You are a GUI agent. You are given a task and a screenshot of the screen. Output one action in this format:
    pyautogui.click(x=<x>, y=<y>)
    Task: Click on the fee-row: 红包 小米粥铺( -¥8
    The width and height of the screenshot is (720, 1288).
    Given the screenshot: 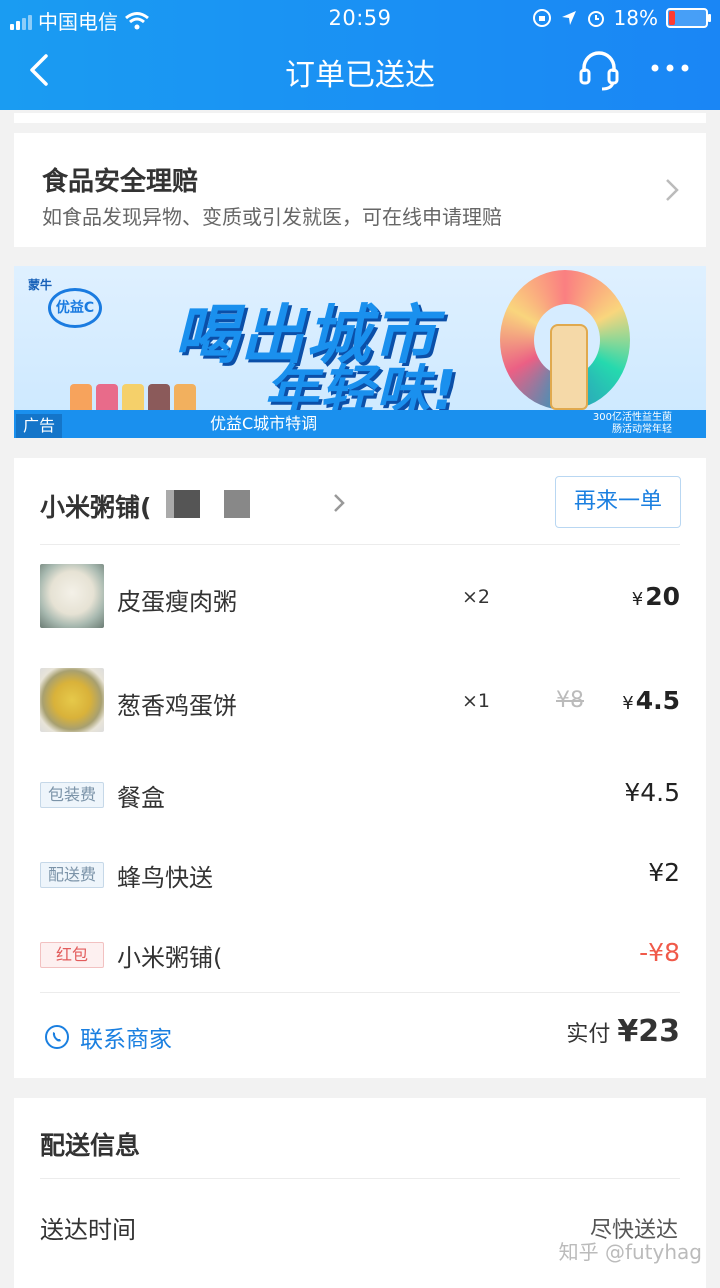 What is the action you would take?
    pyautogui.click(x=360, y=971)
    